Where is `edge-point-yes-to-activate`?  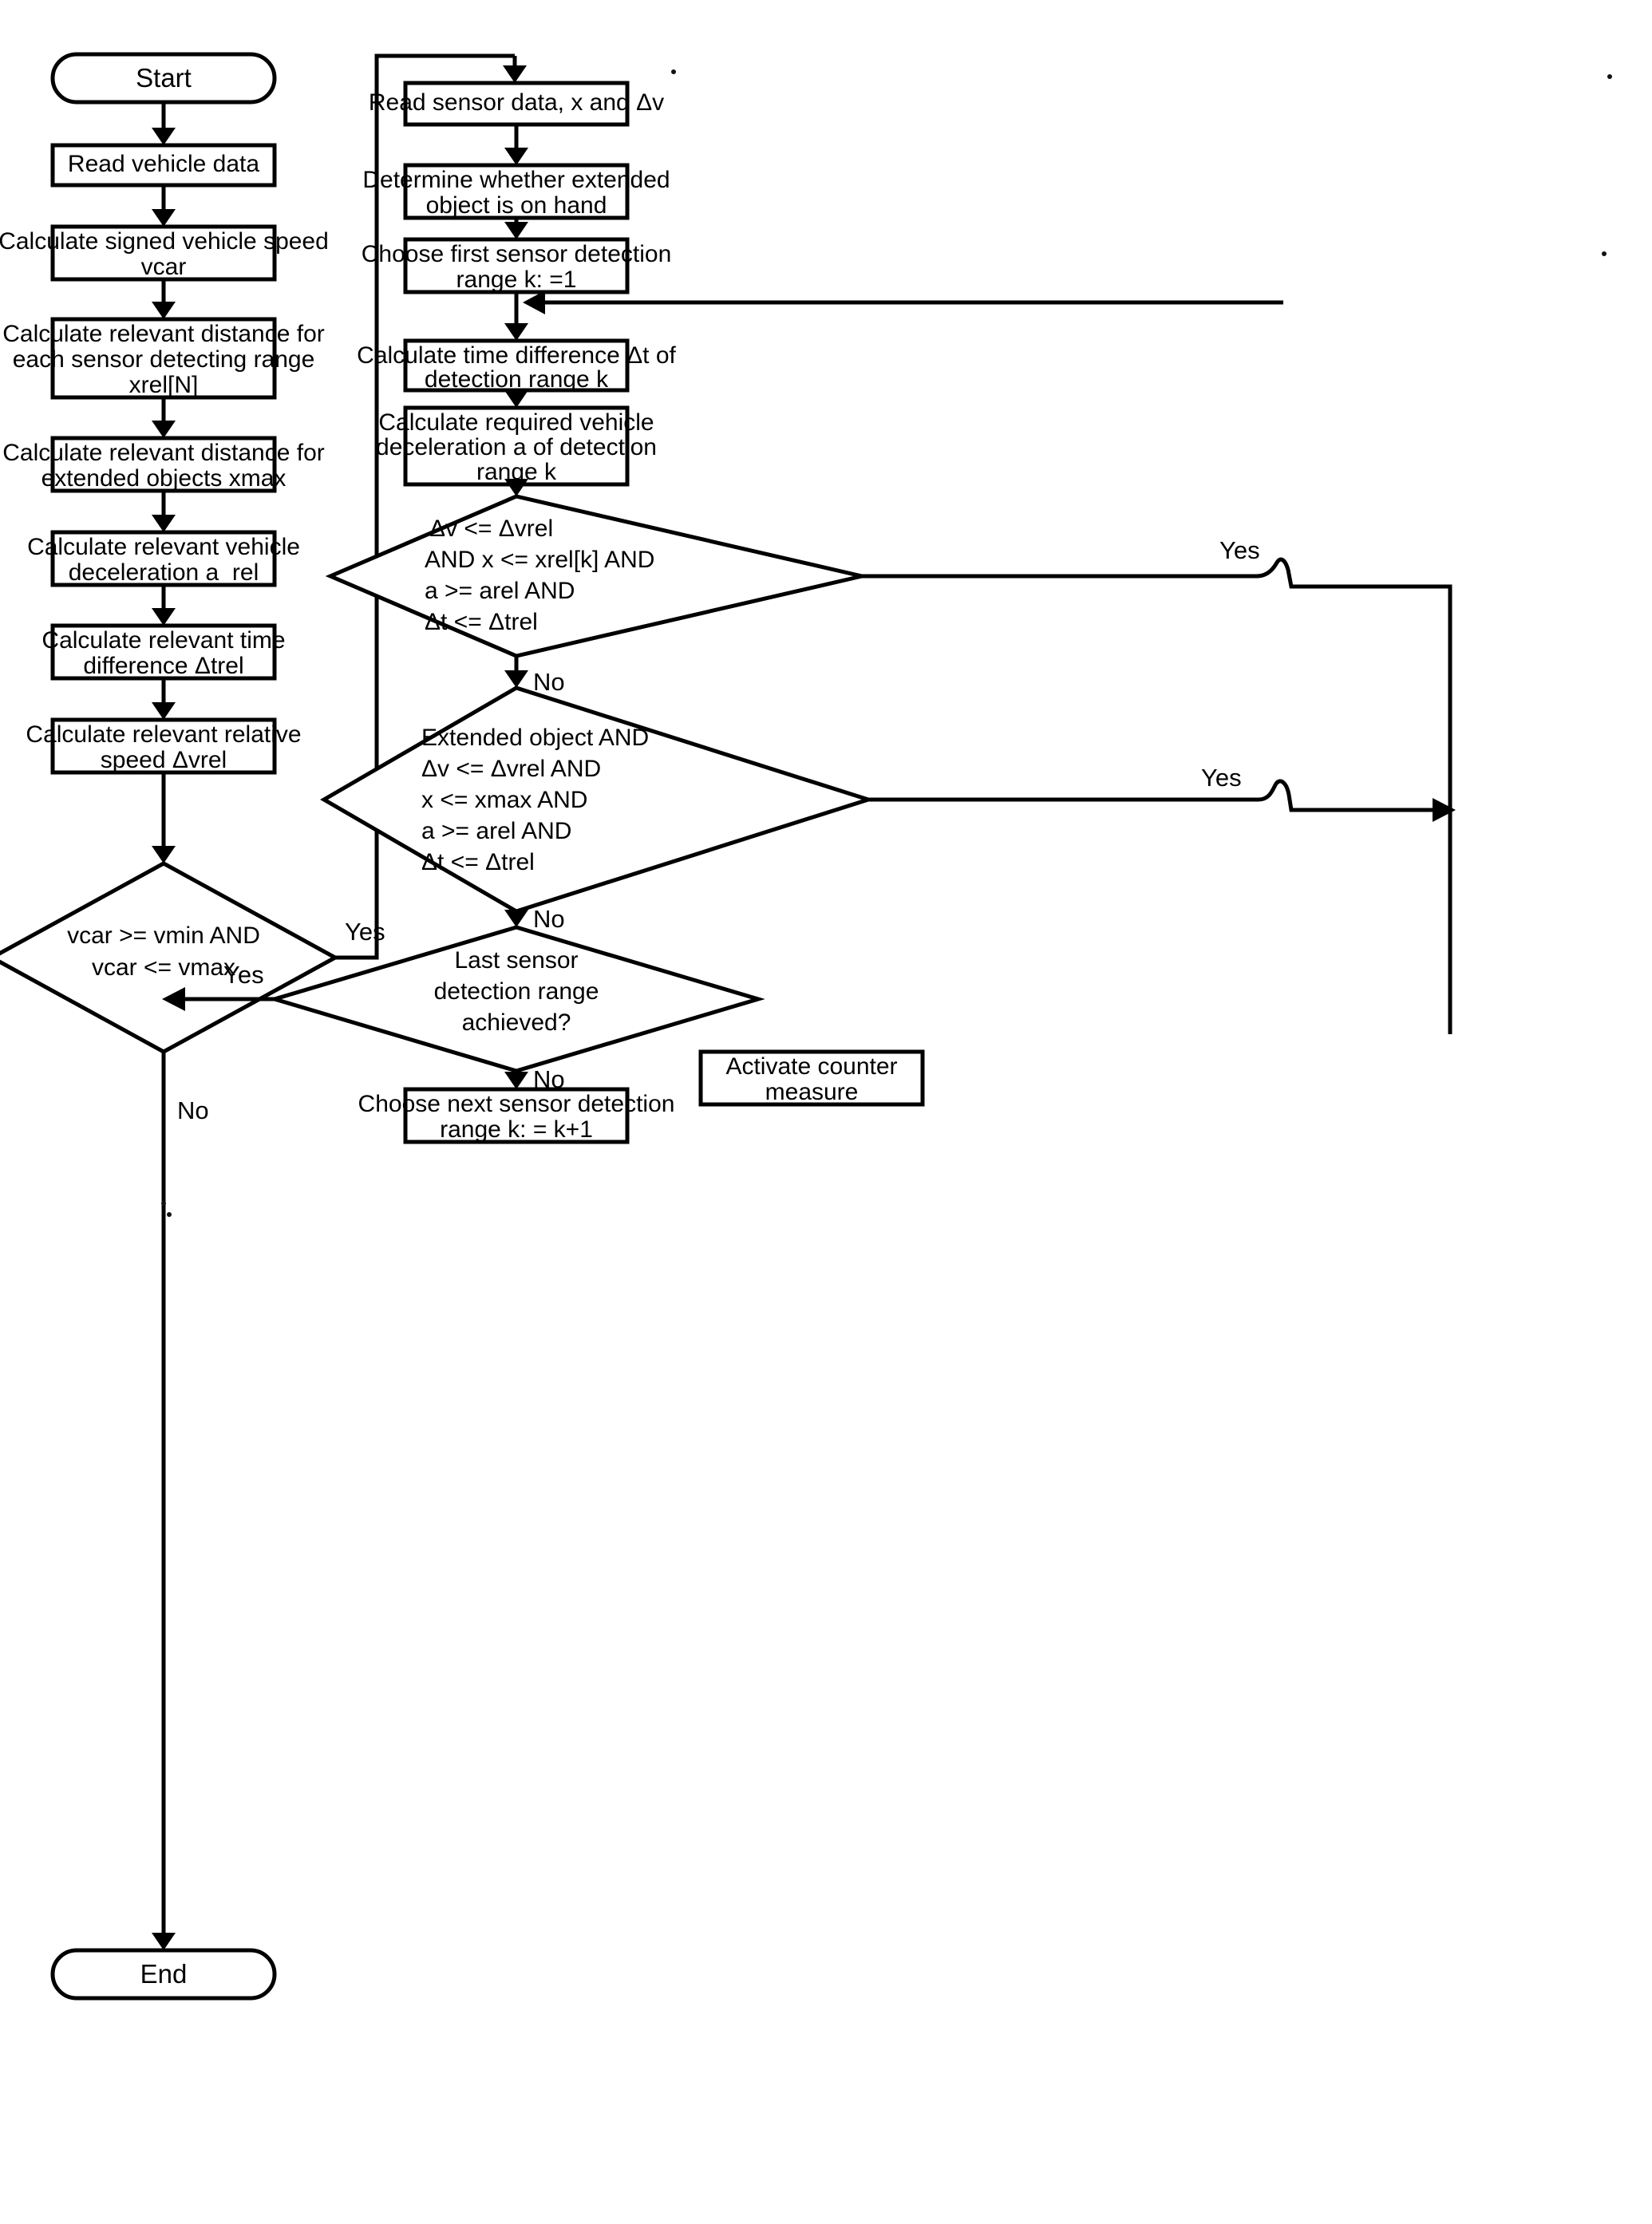
edge-point-yes-to-activate is located at coordinates (1157, 795).